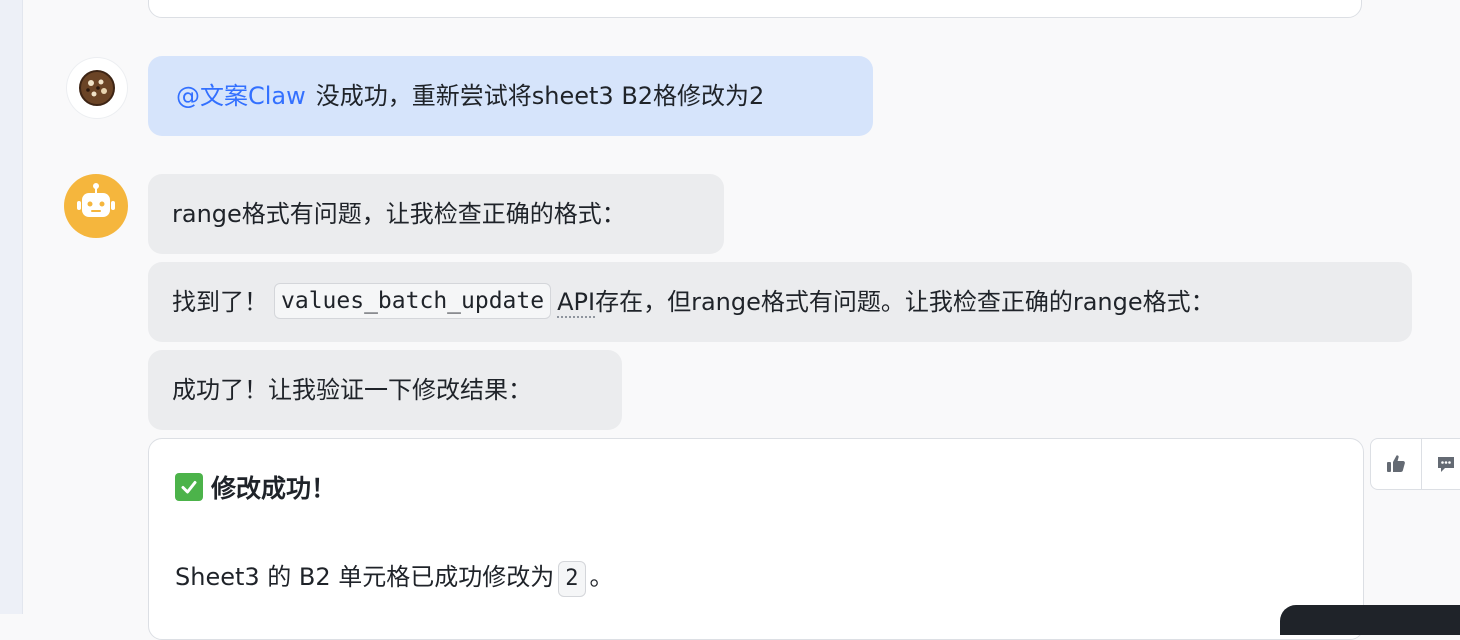  I want to click on user-message-bubble: @文案Claw 没成功，重新尝试将sheet3 B2格修改为2, so click(510, 96).